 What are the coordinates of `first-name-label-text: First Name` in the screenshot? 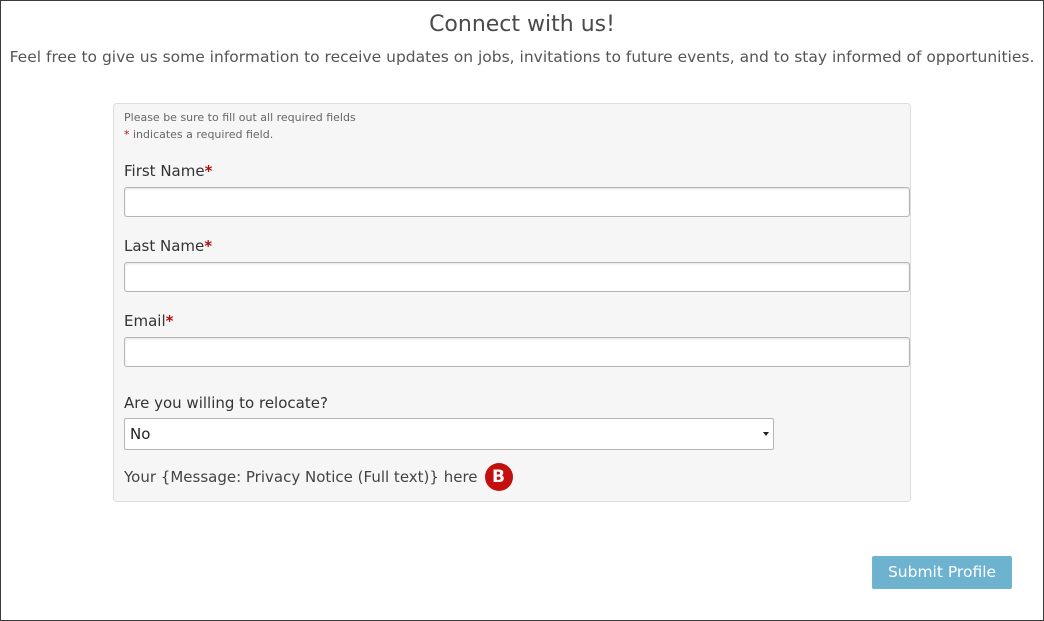 It's located at (164, 171).